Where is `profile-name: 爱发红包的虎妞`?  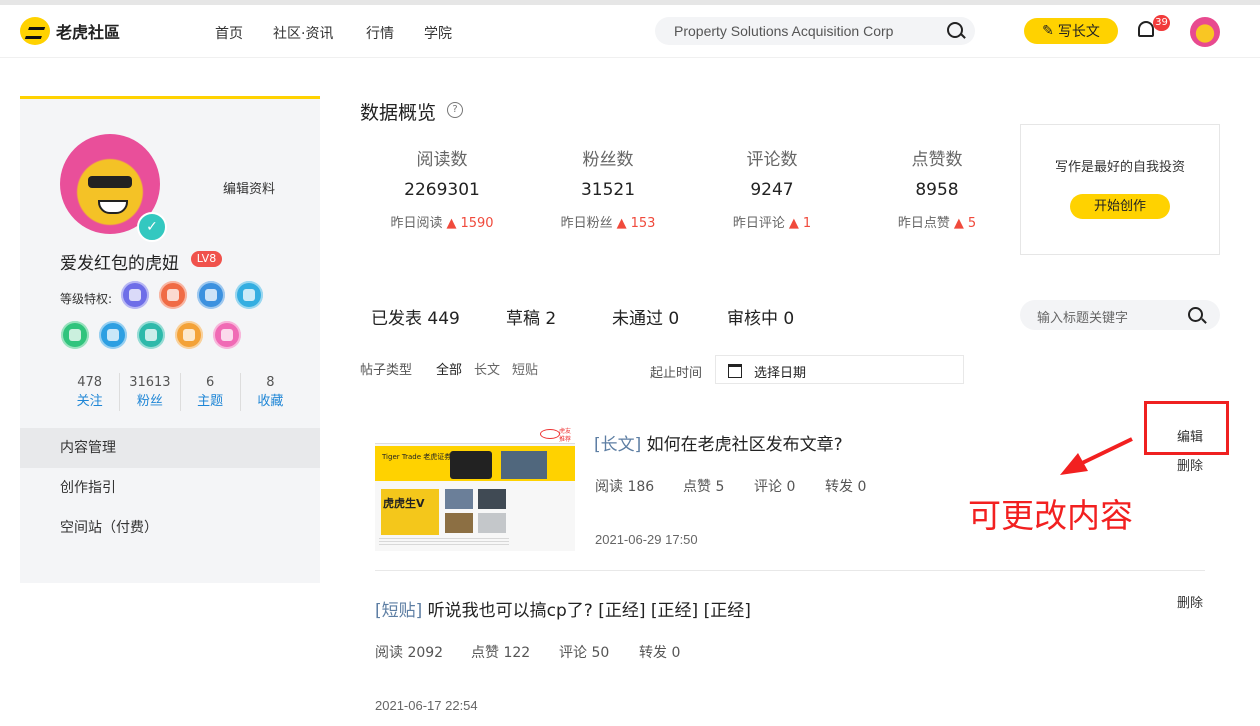
profile-name: 爱发红包的虎妞 is located at coordinates (119, 264).